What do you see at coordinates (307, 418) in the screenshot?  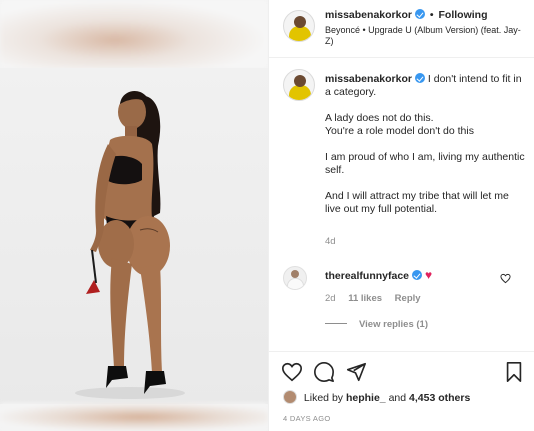 I see `post-timestamp: 4 DAYS AGO` at bounding box center [307, 418].